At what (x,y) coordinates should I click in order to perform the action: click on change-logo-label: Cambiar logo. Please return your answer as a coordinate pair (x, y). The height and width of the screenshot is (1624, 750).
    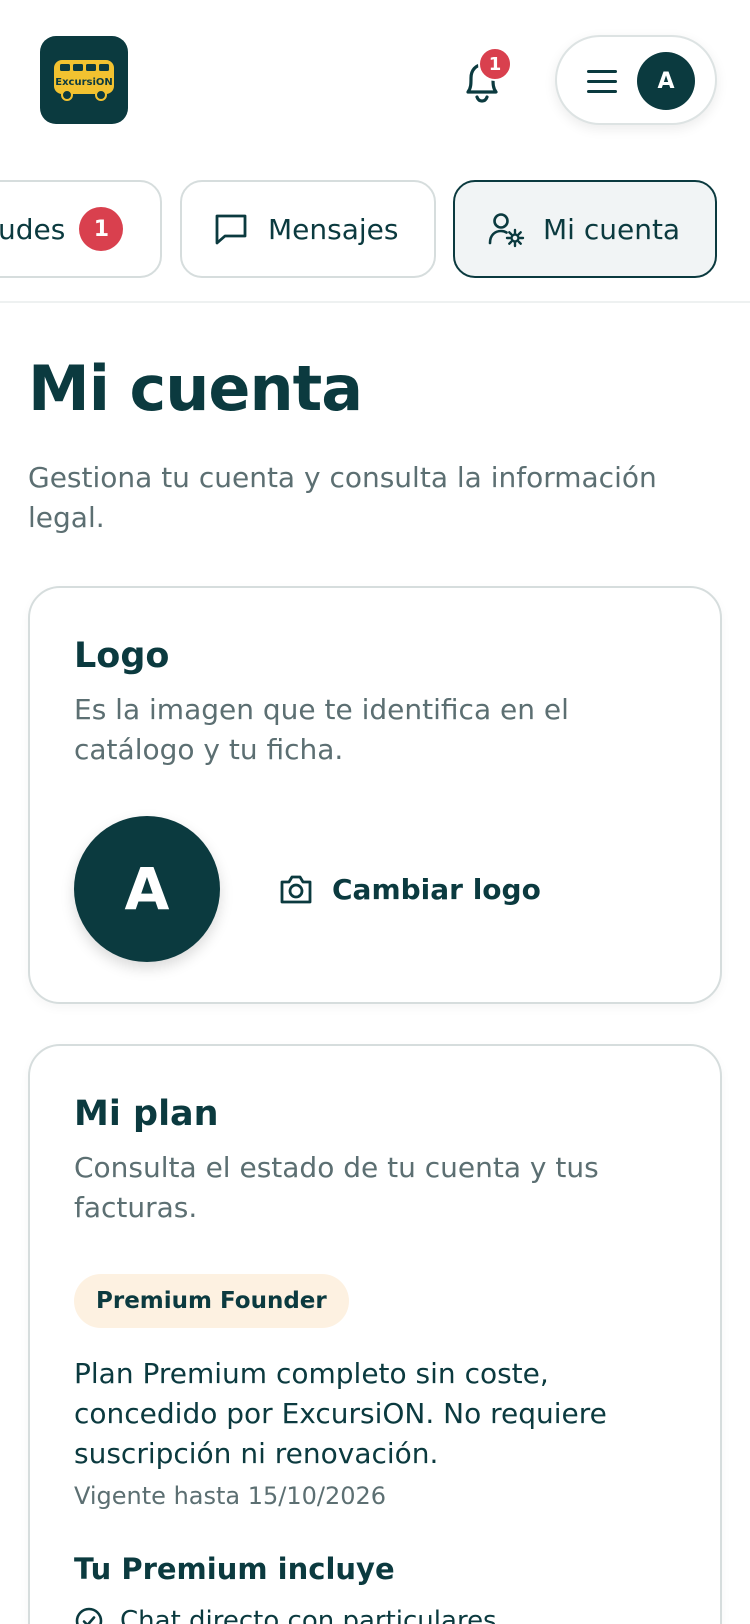
    Looking at the image, I should click on (436, 889).